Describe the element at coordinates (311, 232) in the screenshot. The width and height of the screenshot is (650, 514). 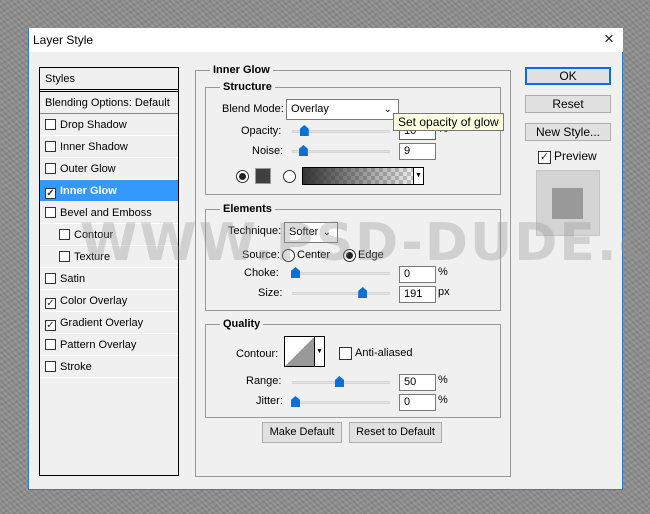
I see `technique-select: Softer ⌄` at that location.